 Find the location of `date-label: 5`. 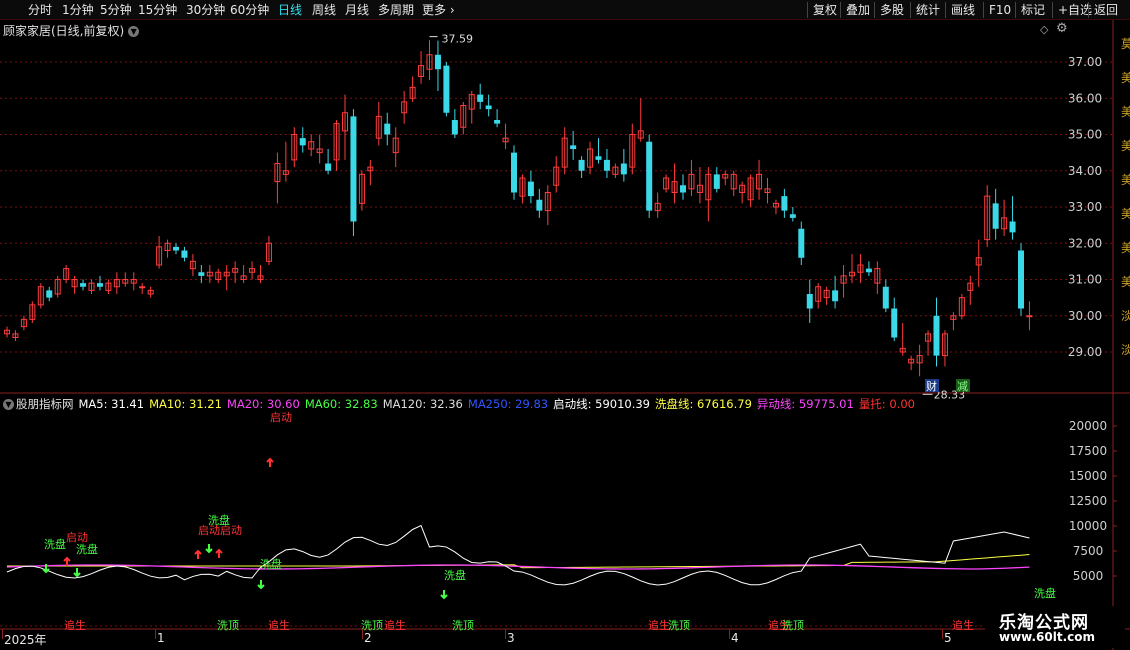

date-label: 5 is located at coordinates (948, 638).